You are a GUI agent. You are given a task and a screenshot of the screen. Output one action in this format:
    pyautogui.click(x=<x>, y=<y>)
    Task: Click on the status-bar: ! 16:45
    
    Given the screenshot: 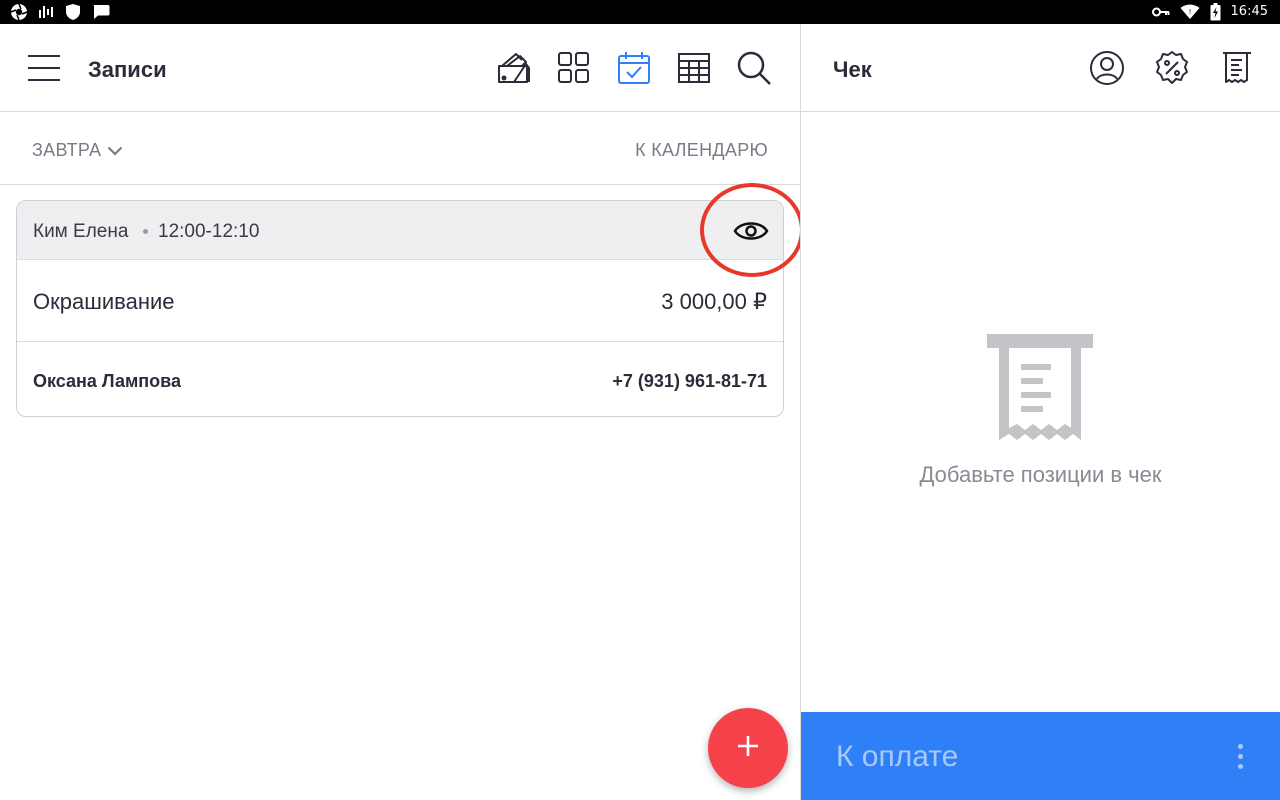 What is the action you would take?
    pyautogui.click(x=640, y=12)
    